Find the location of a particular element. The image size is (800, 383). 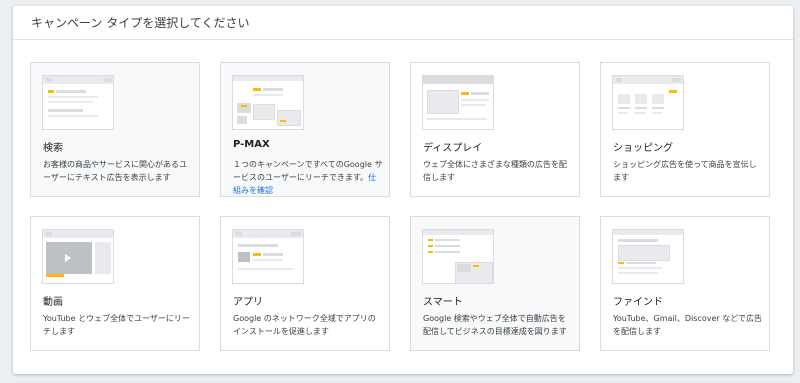

app-illustration-icon is located at coordinates (268, 256).